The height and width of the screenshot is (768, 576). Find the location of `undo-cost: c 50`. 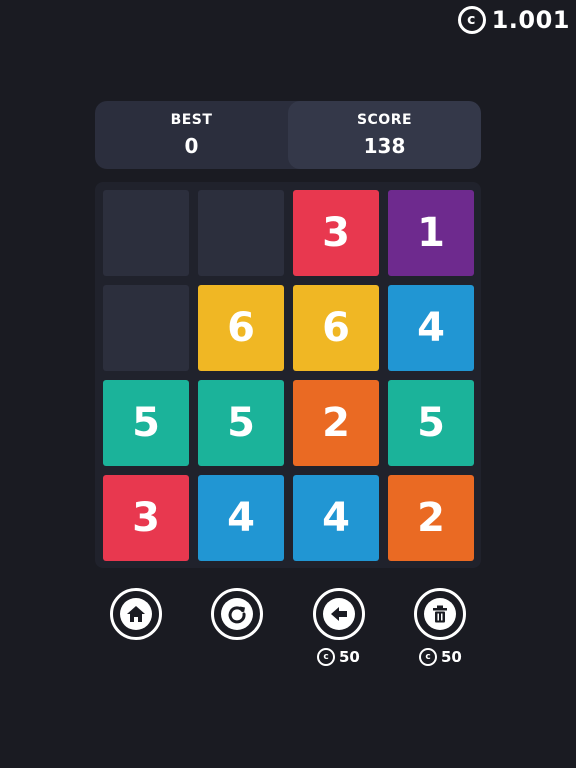

undo-cost: c 50 is located at coordinates (338, 657).